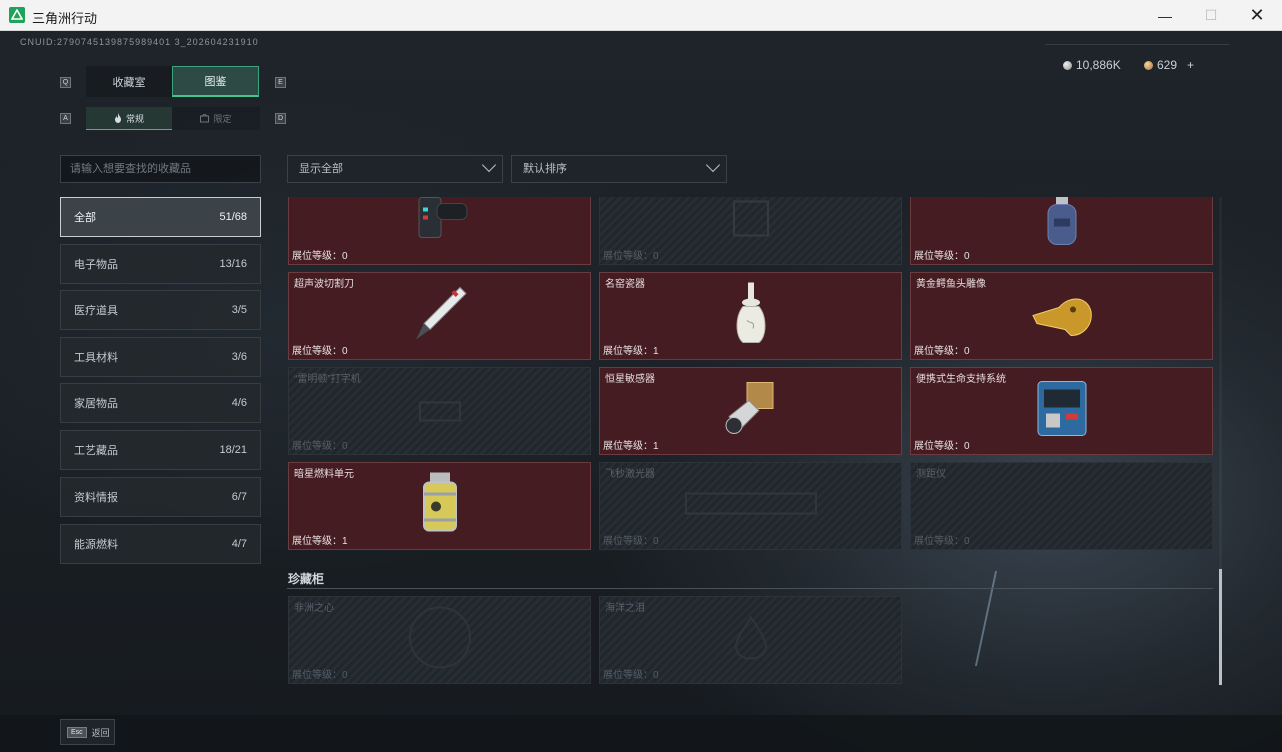 This screenshot has height=752, width=1282. I want to click on esc-key-hint: Esc, so click(77, 732).